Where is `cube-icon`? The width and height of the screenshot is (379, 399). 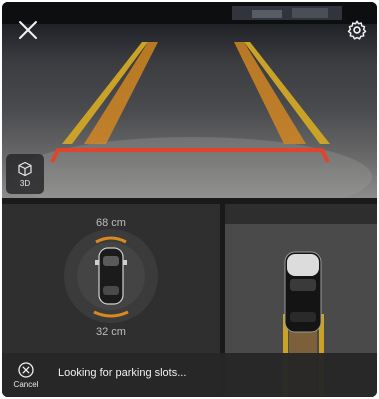 cube-icon is located at coordinates (25, 168).